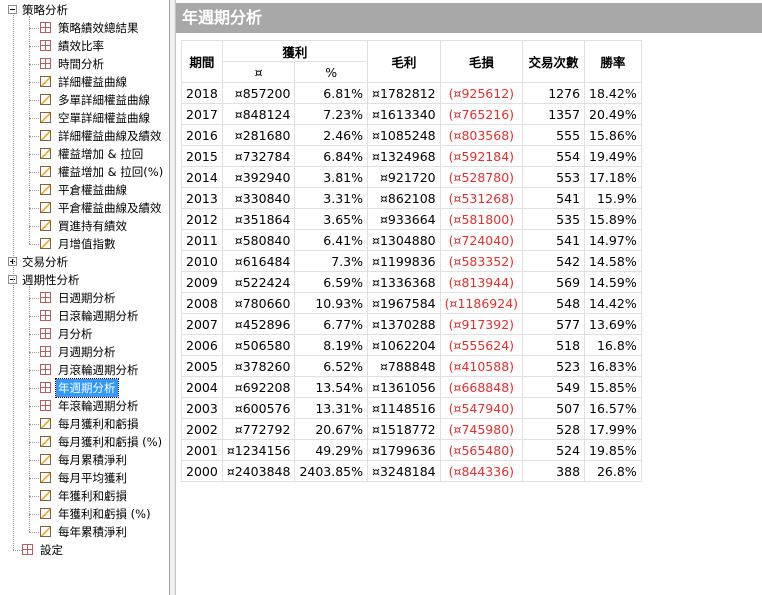 Image resolution: width=762 pixels, height=595 pixels. I want to click on tree-item: 日週期分析, so click(79, 298).